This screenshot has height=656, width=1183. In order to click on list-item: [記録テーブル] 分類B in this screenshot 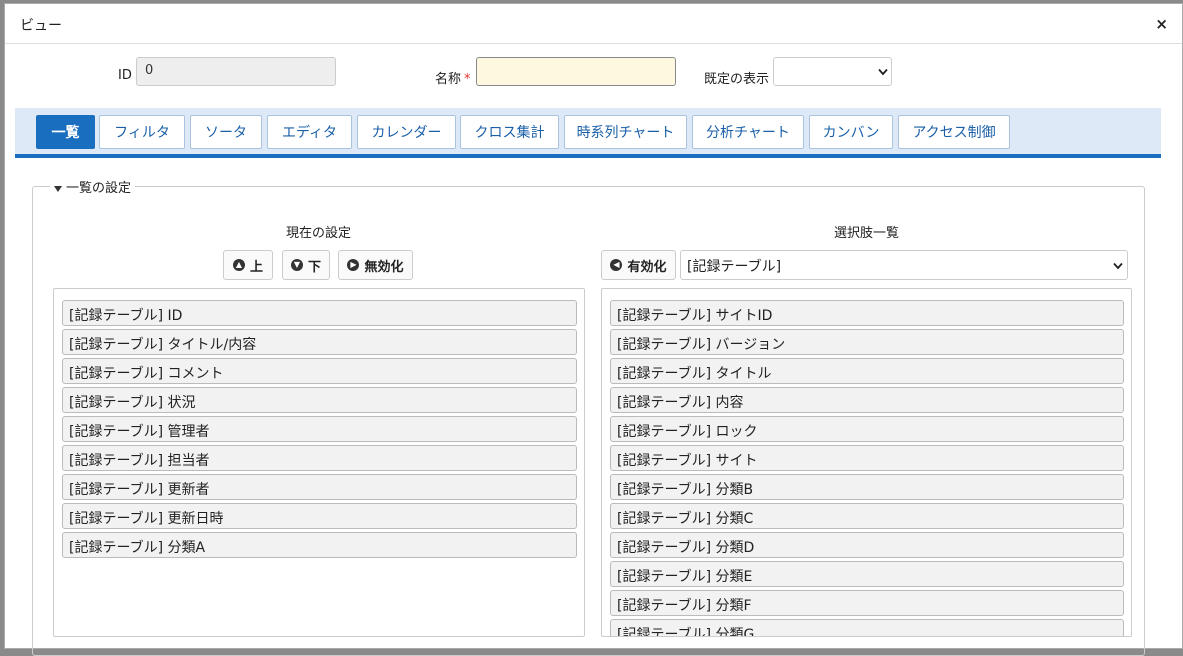, I will do `click(867, 487)`.